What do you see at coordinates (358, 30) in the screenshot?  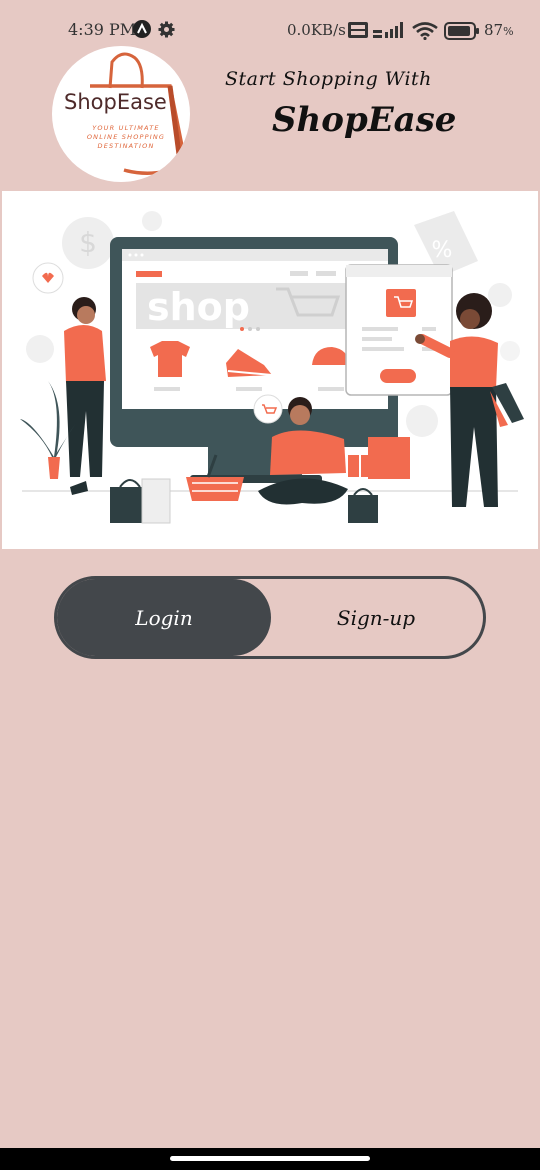 I see `volte-icon` at bounding box center [358, 30].